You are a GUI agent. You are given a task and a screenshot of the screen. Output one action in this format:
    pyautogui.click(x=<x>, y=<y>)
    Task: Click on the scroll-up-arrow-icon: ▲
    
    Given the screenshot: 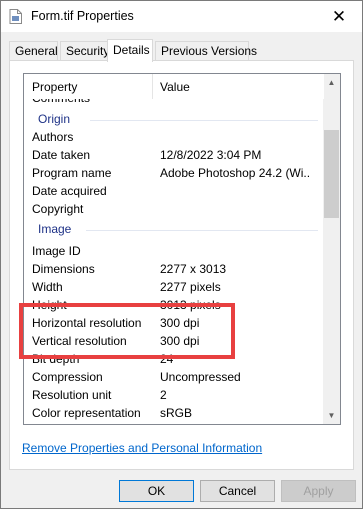 What is the action you would take?
    pyautogui.click(x=331, y=82)
    